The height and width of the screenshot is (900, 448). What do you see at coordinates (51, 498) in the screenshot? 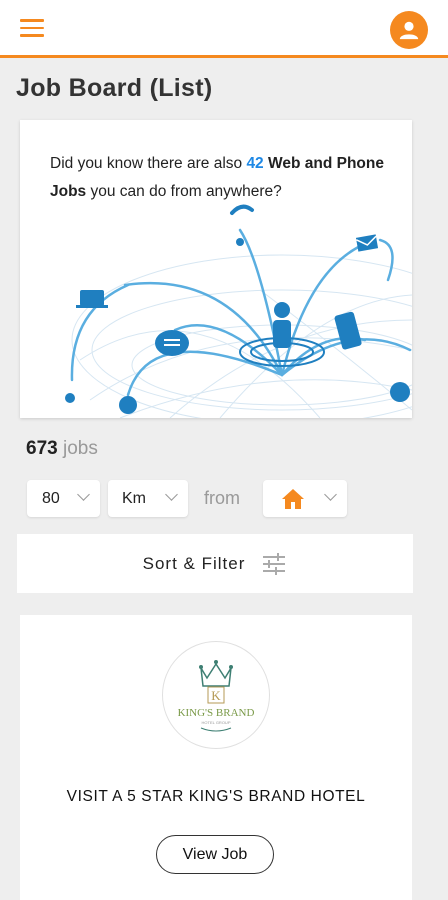
I see `distance-value: 80` at bounding box center [51, 498].